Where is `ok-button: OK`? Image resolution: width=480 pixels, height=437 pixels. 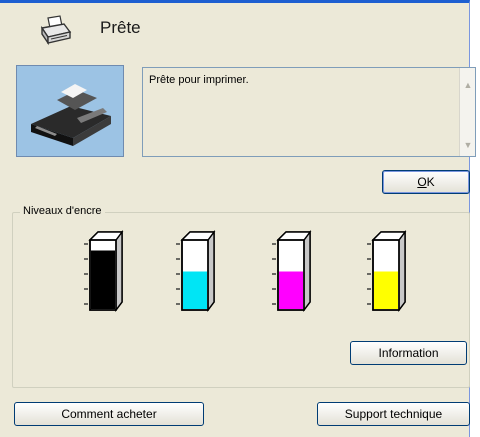
ok-button: OK is located at coordinates (426, 182).